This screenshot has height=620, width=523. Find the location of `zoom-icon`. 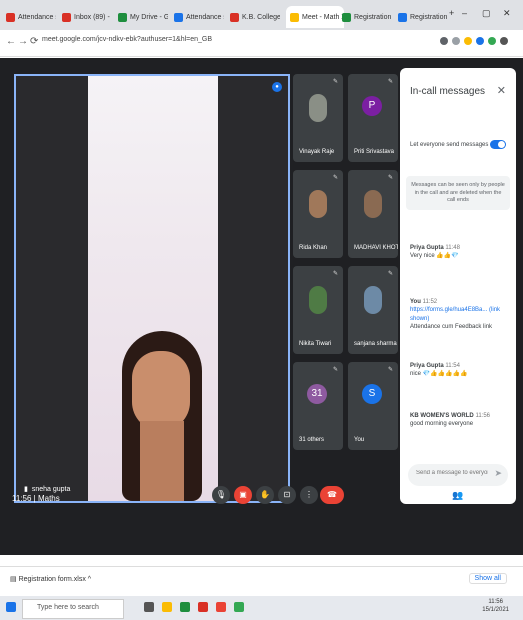

zoom-icon is located at coordinates (456, 41).